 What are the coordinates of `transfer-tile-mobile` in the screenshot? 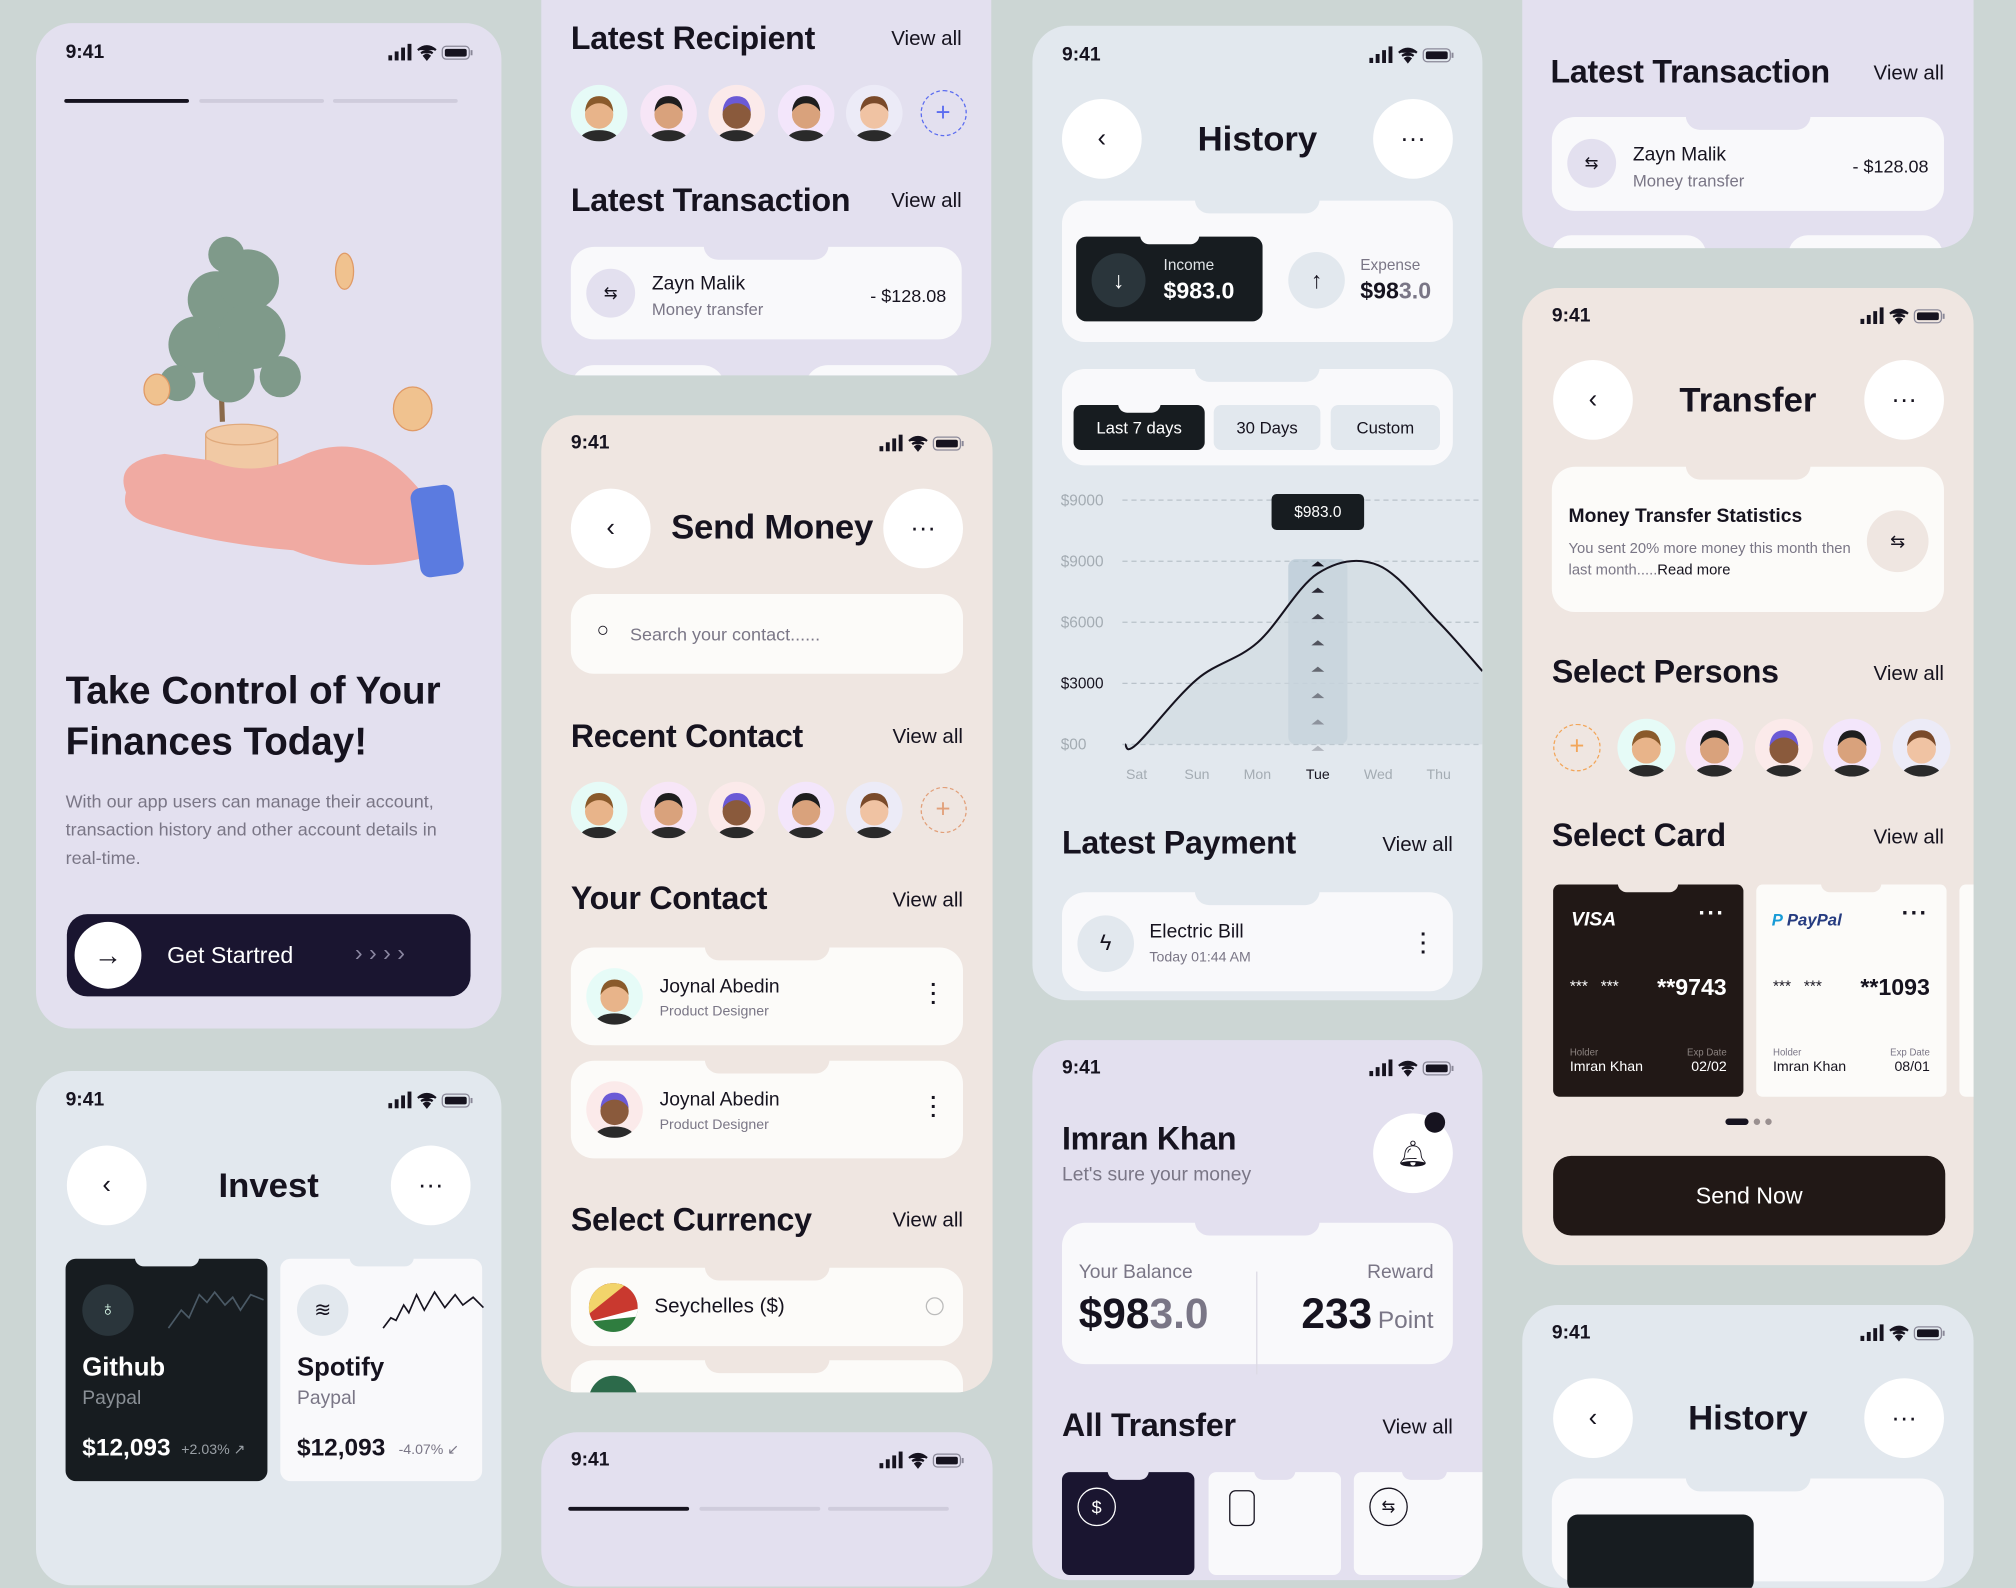 It's located at (1274, 1523).